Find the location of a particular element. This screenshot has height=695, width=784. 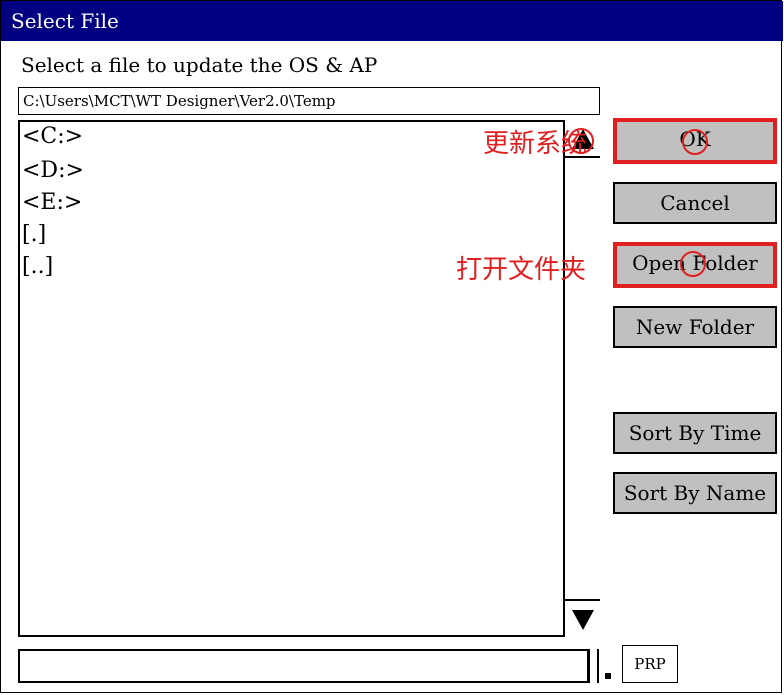

sort-by-time-button-label: Sort By Time is located at coordinates (695, 433).